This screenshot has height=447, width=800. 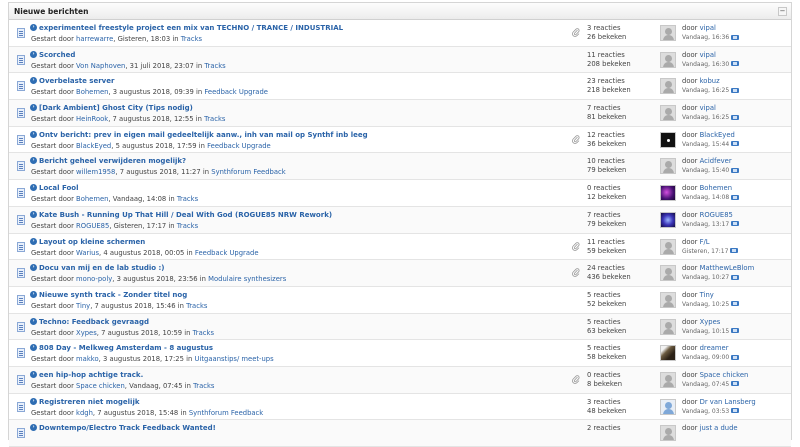 I want to click on topic-title: een hip-hop achtige track., so click(x=91, y=375).